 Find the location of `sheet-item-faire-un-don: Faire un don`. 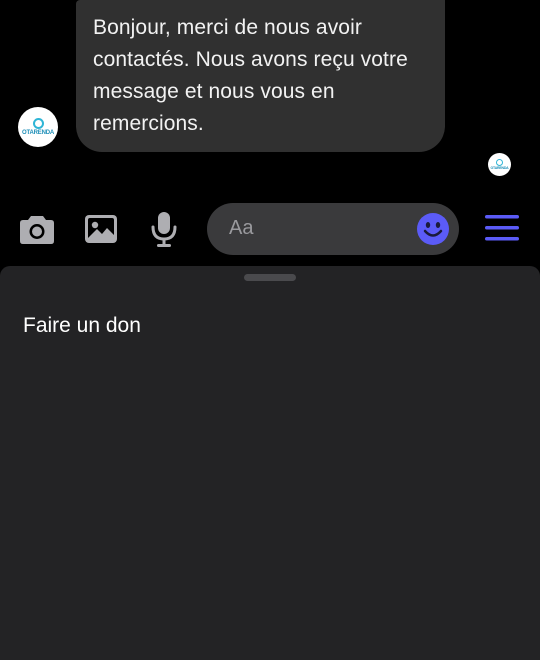

sheet-item-faire-un-don: Faire un don is located at coordinates (82, 326).